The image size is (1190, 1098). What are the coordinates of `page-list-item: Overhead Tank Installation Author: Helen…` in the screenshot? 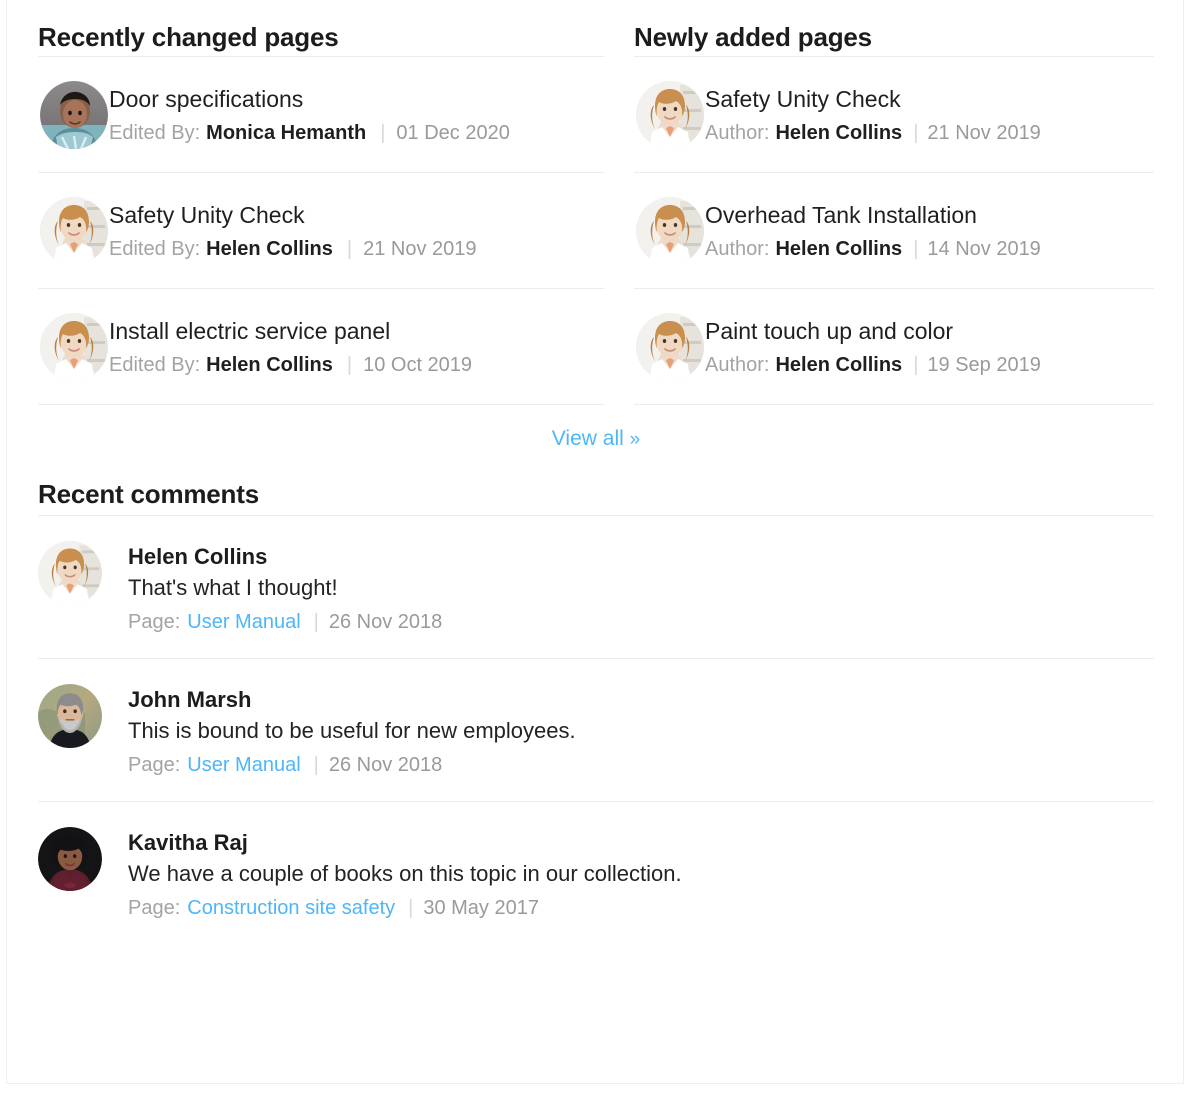 It's located at (894, 230).